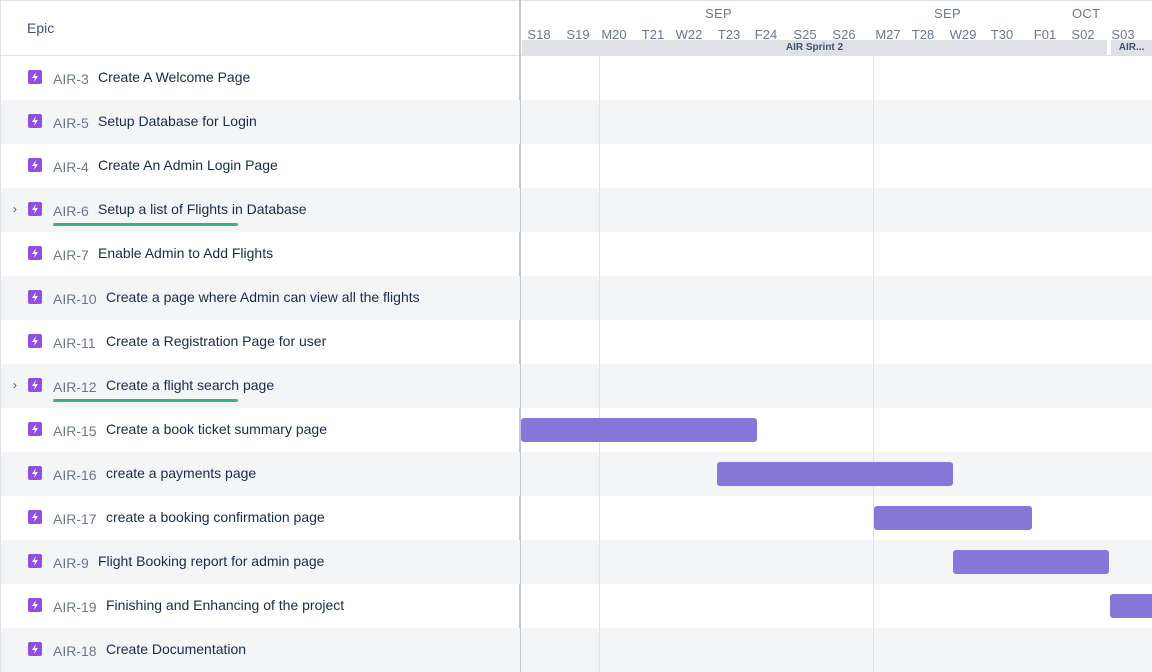 Image resolution: width=1152 pixels, height=672 pixels. Describe the element at coordinates (216, 429) in the screenshot. I see `epic-summary: Create a book ticket summary page` at that location.